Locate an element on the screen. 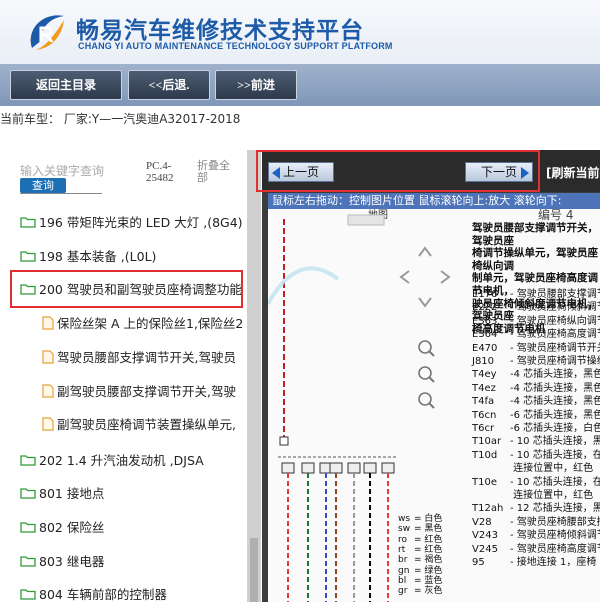 The image size is (600, 602). tree-folder: 804 车辆前部的控制器 is located at coordinates (132, 593).